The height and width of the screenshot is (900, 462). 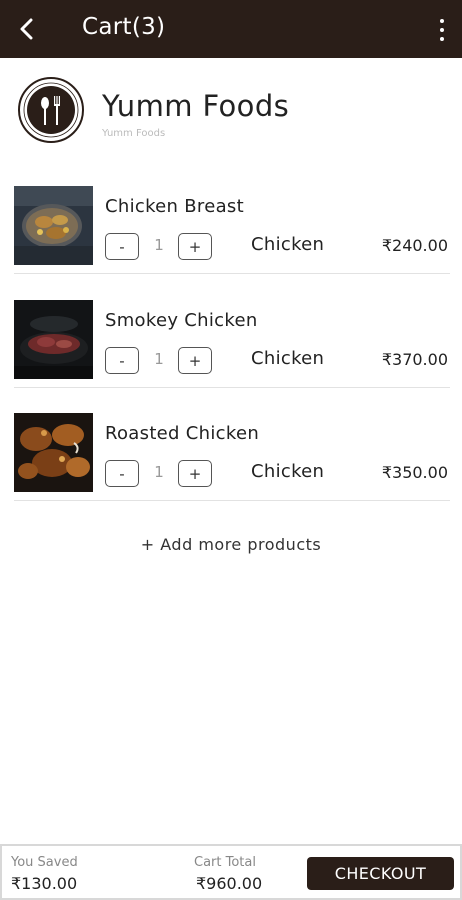 I want to click on saved-value: ₹130.00, so click(x=44, y=883).